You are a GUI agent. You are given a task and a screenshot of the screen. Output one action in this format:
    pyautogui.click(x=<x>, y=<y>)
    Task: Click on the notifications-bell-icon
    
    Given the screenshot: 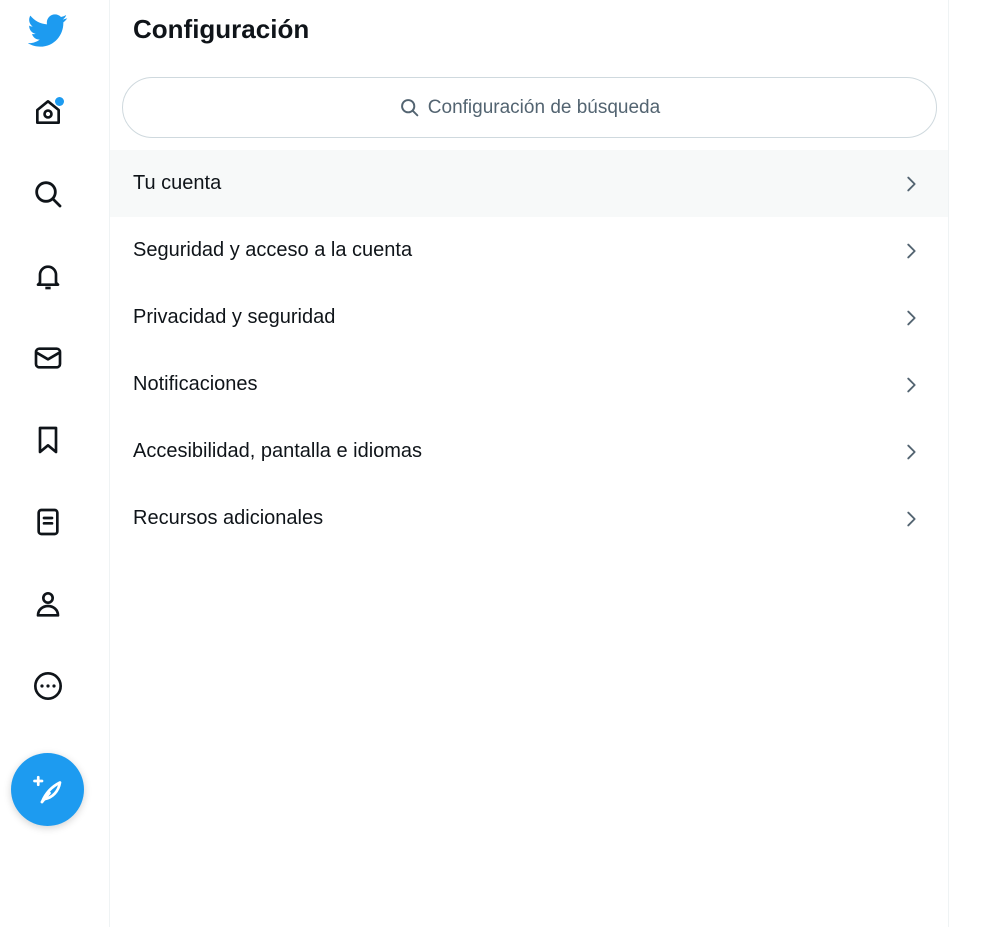 What is the action you would take?
    pyautogui.click(x=48, y=277)
    